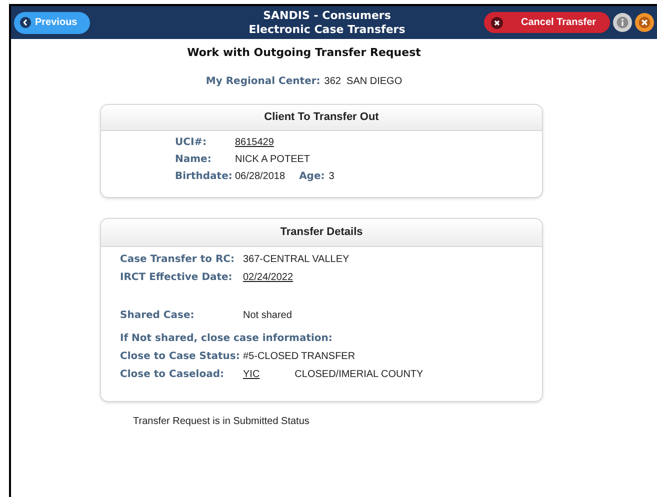 This screenshot has width=657, height=497. I want to click on card-title: Client To Transfer Out, so click(321, 117).